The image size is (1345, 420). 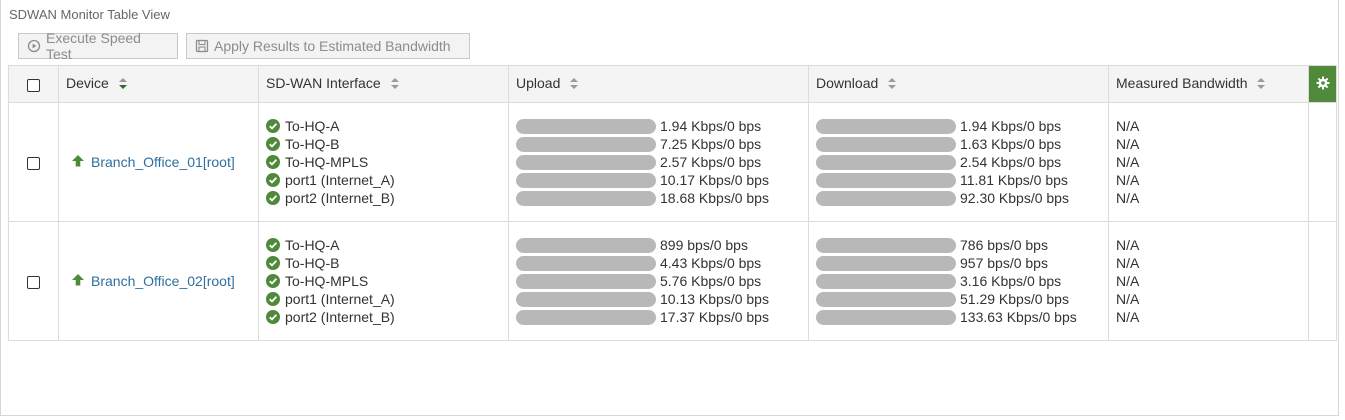 I want to click on download-line: 92.30 Kbps/0 bps, so click(x=962, y=198).